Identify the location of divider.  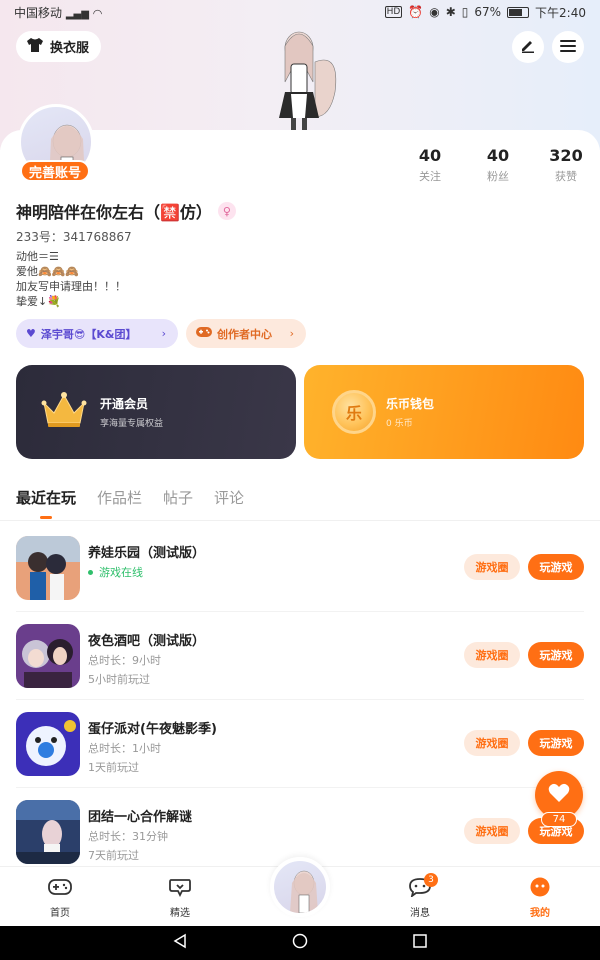
(300, 520).